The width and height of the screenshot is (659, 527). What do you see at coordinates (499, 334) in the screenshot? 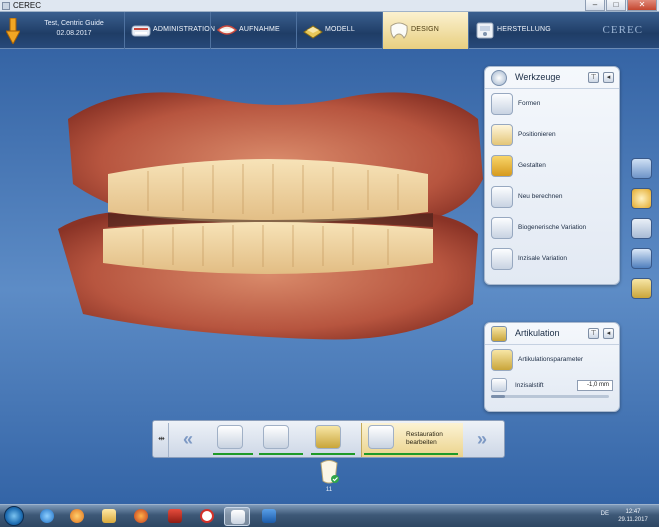
I see `articulator-icon` at bounding box center [499, 334].